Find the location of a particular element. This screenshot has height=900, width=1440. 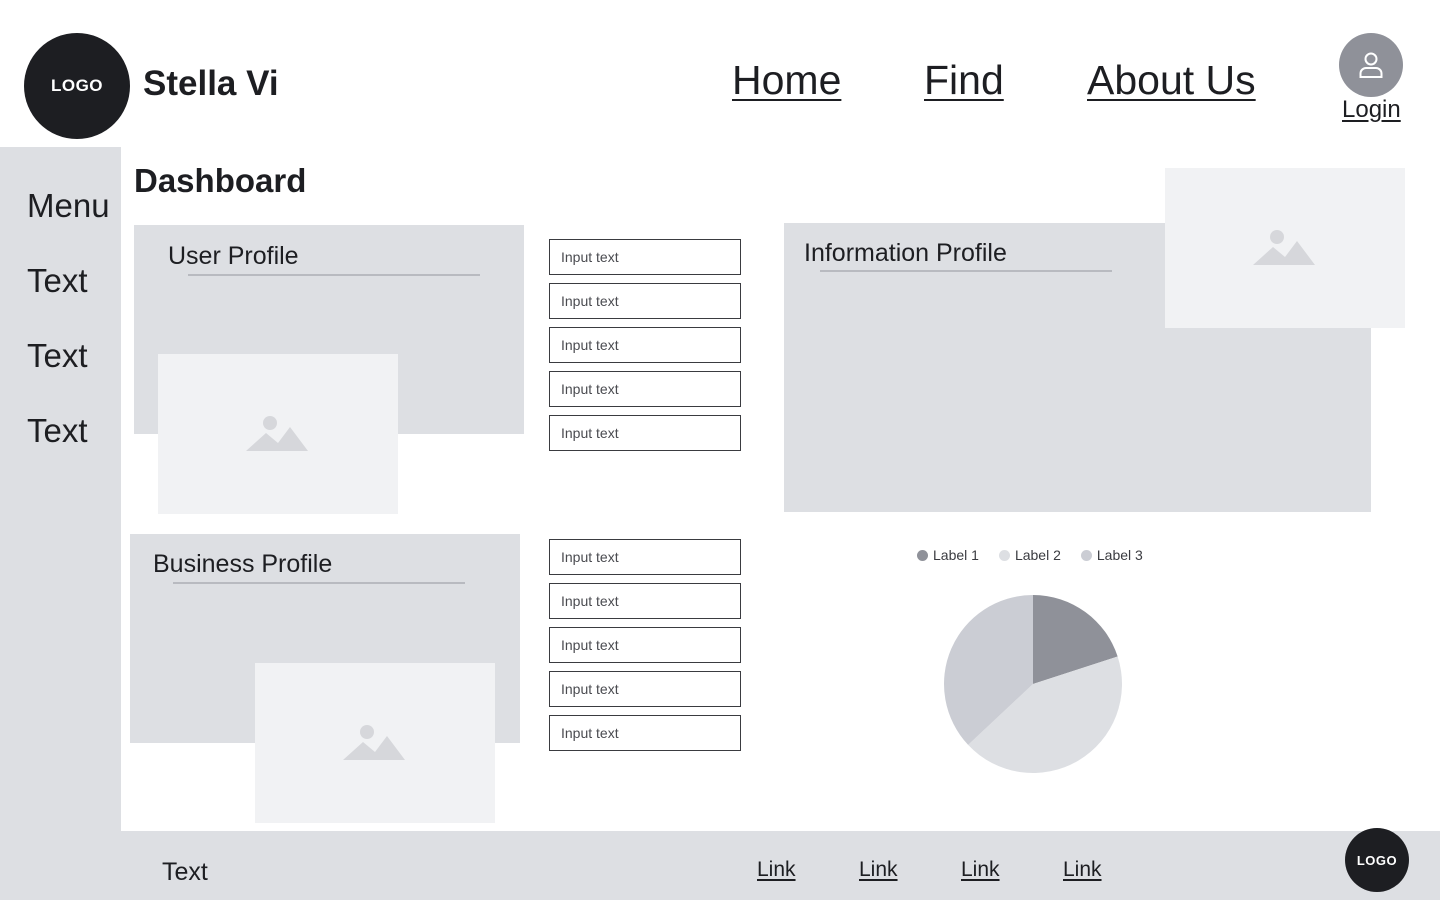

sidebar-item-2: Text is located at coordinates (57, 356).